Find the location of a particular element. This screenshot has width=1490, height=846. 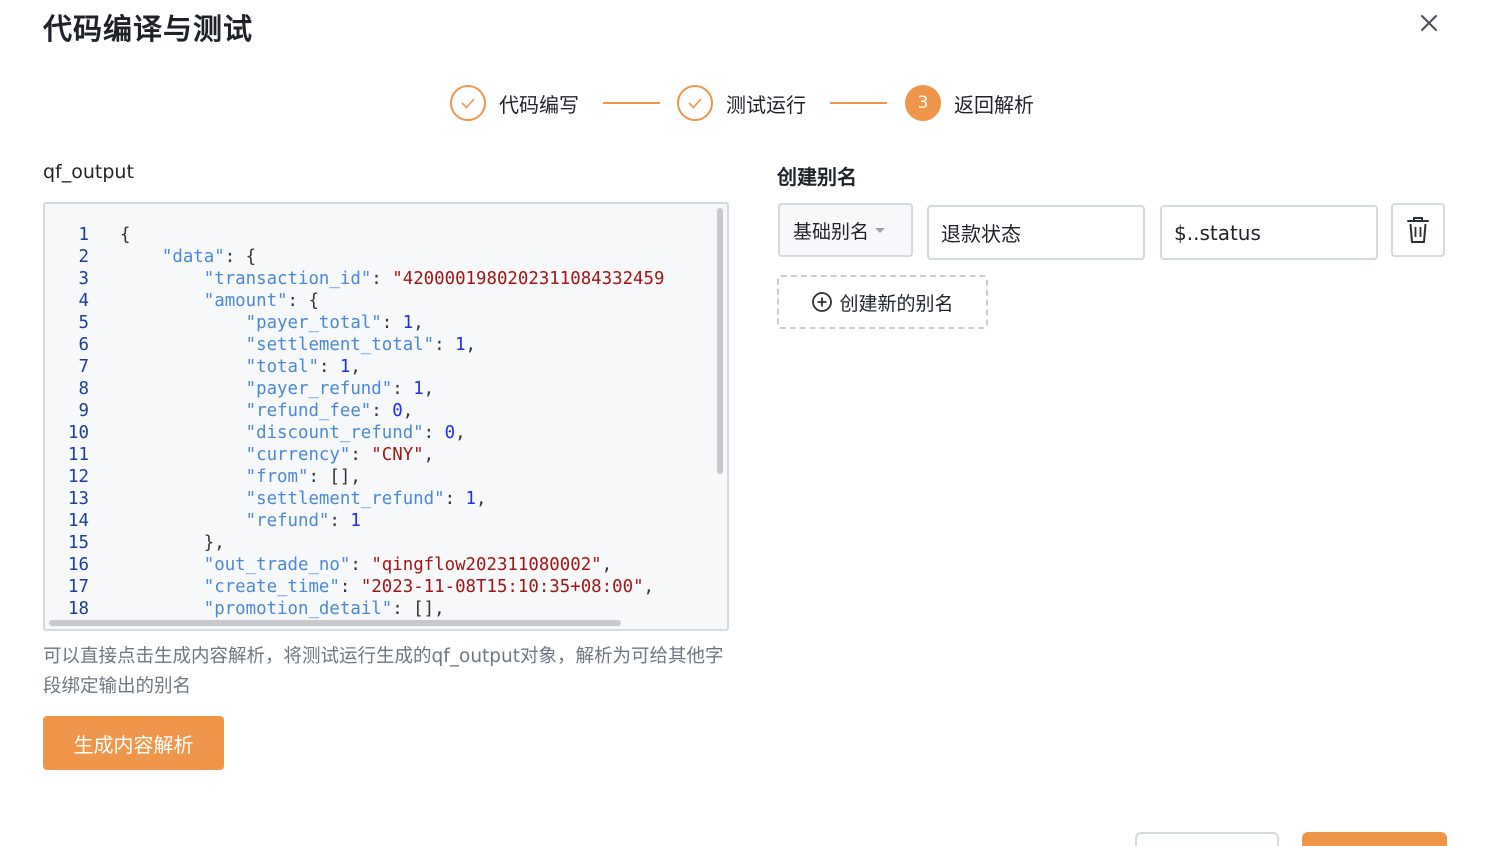

vertical-scrollbar is located at coordinates (720, 341).